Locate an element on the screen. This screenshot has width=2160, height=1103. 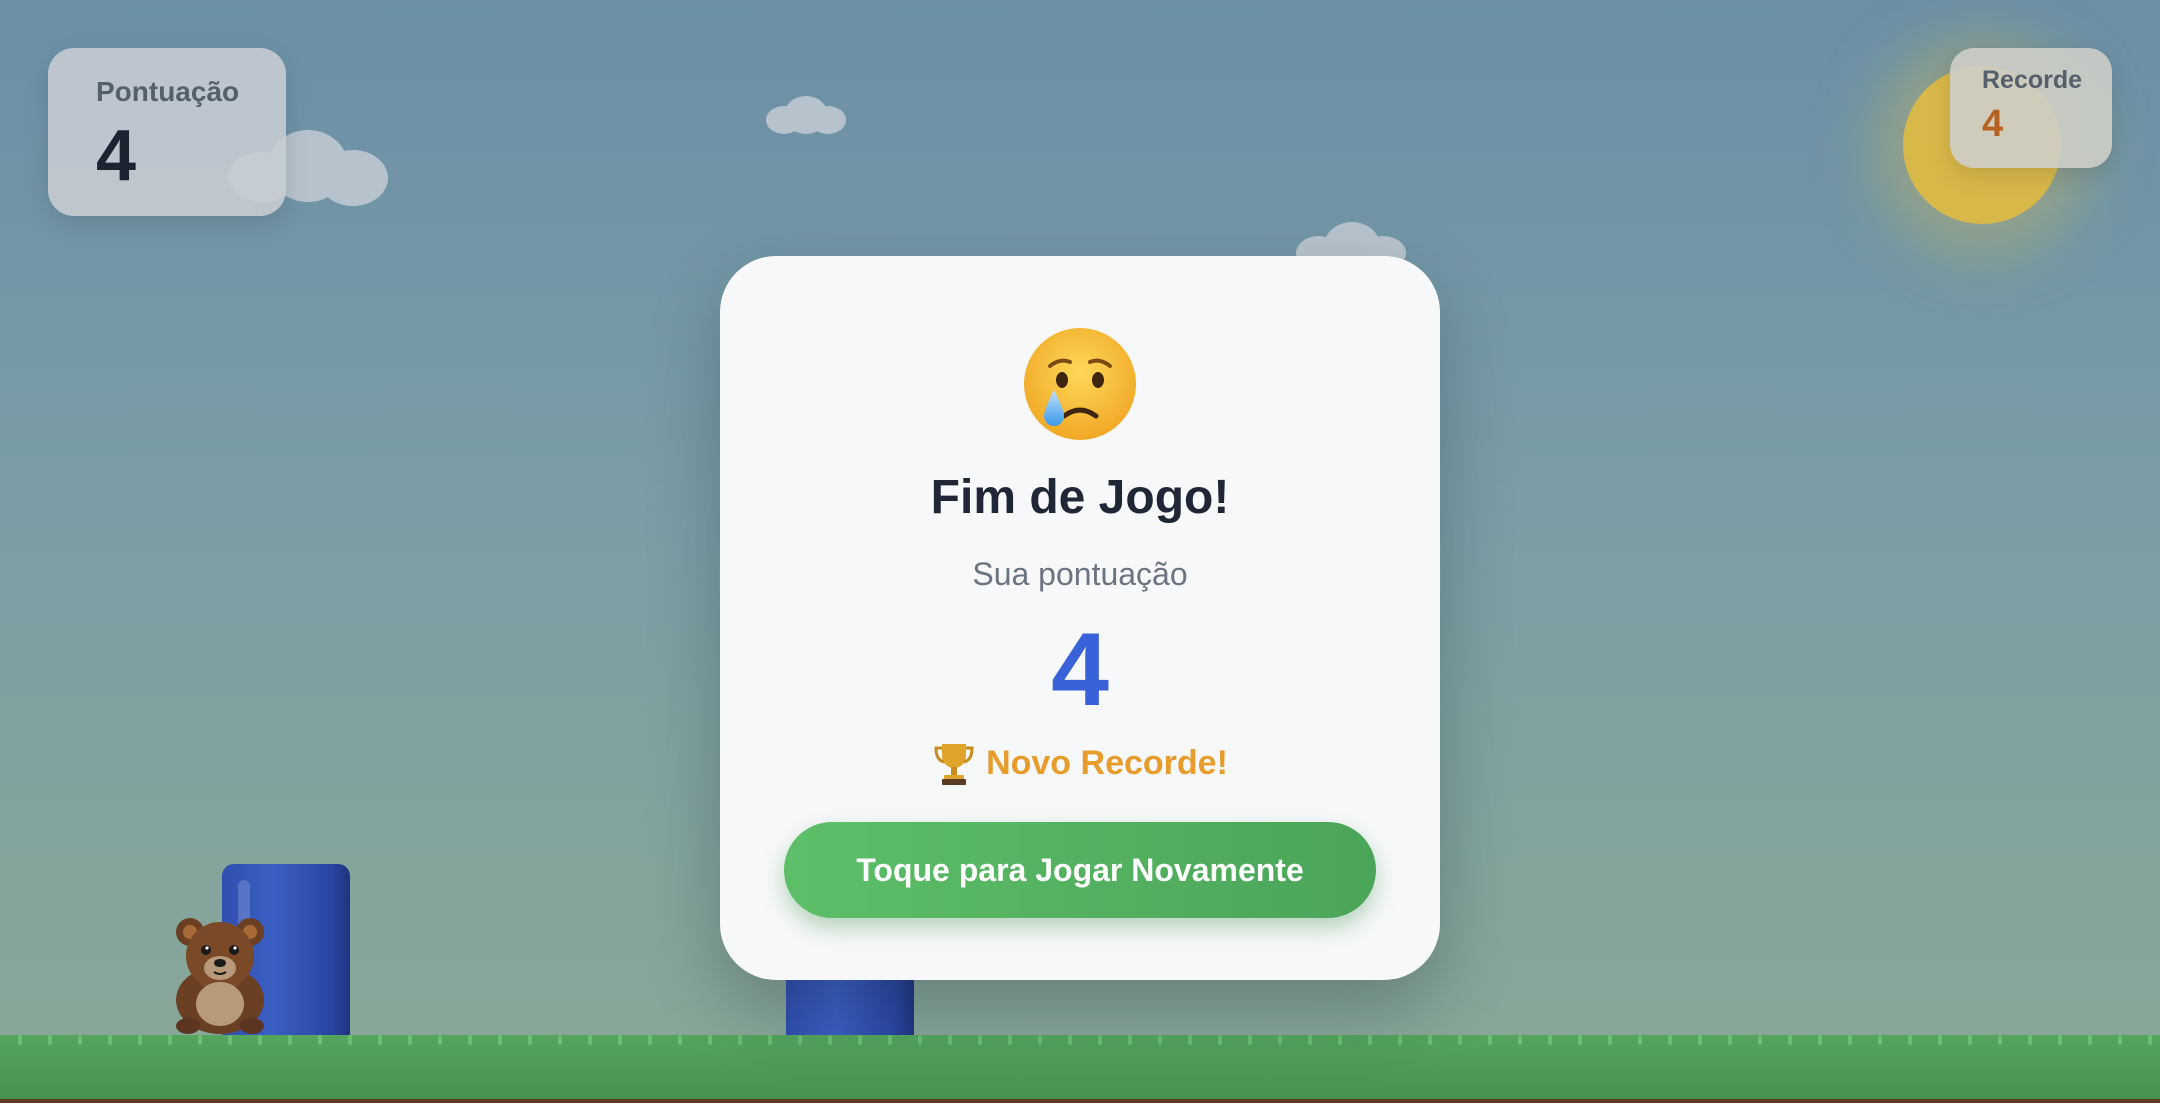
bear-player-icon is located at coordinates (220, 976).